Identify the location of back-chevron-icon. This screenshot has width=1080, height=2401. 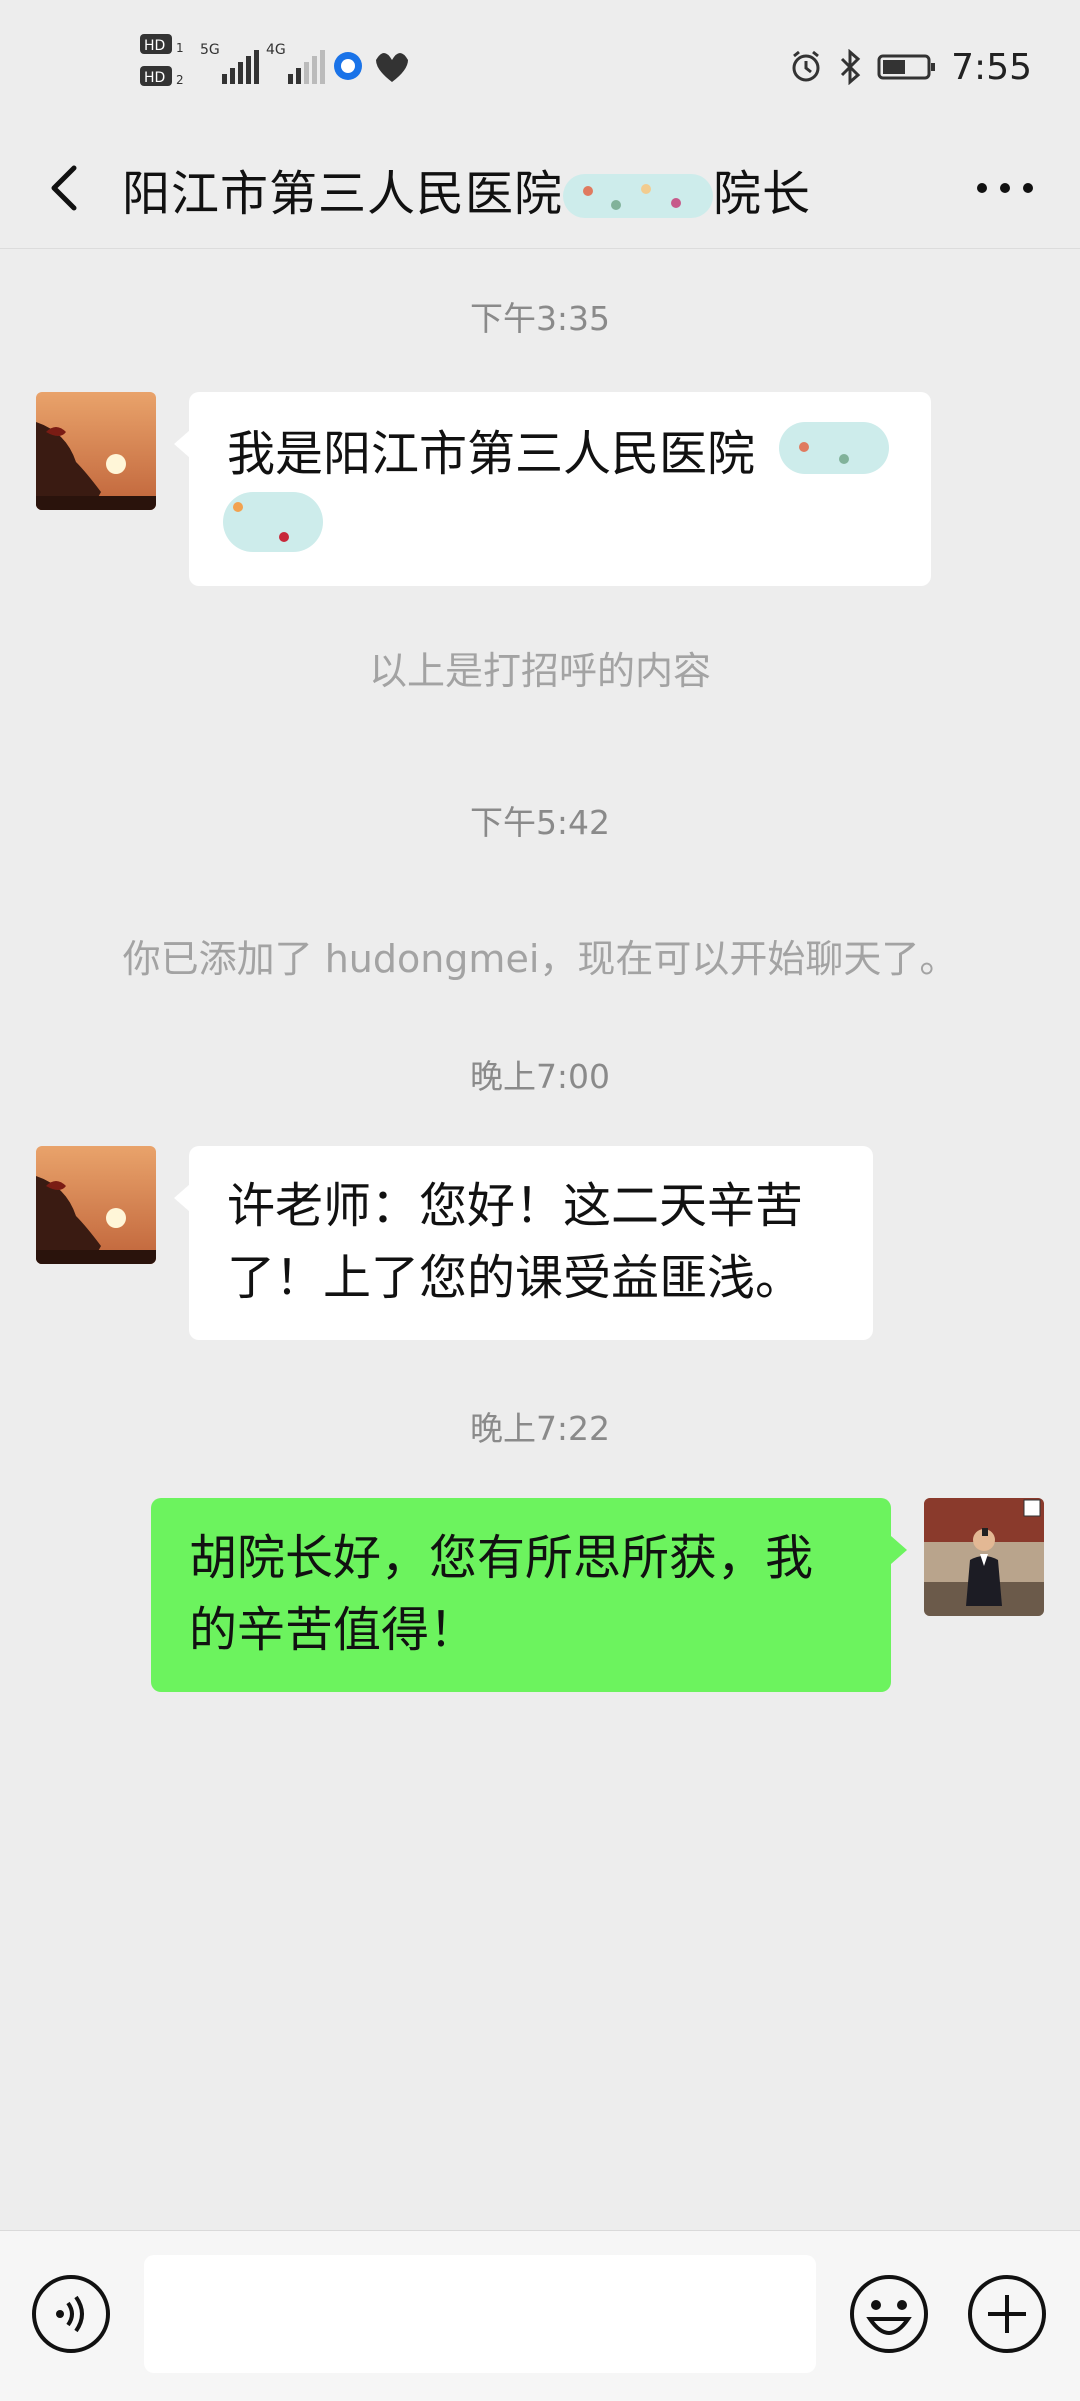
(66, 188).